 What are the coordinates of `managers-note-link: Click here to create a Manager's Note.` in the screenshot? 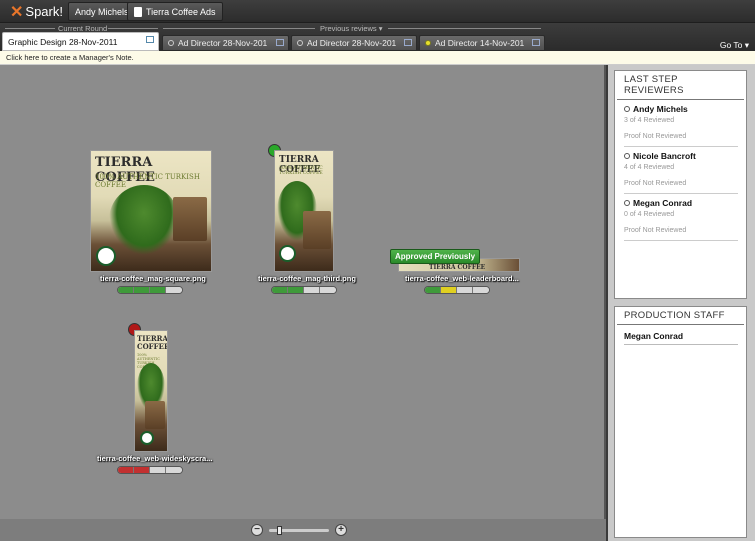 It's located at (70, 57).